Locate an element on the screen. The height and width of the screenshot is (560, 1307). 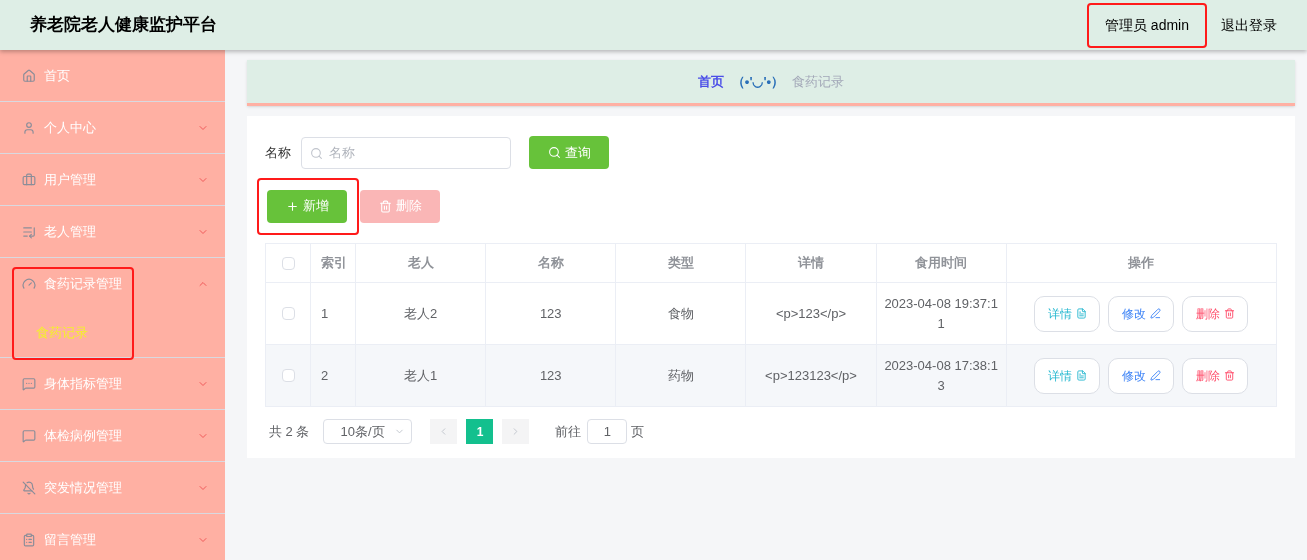
column-header: 名称 is located at coordinates (550, 263).